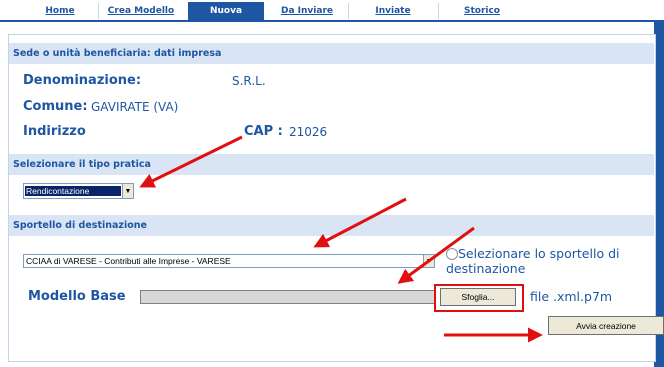 This screenshot has width=664, height=367. I want to click on arrow-to-sportello, so click(360, 222).